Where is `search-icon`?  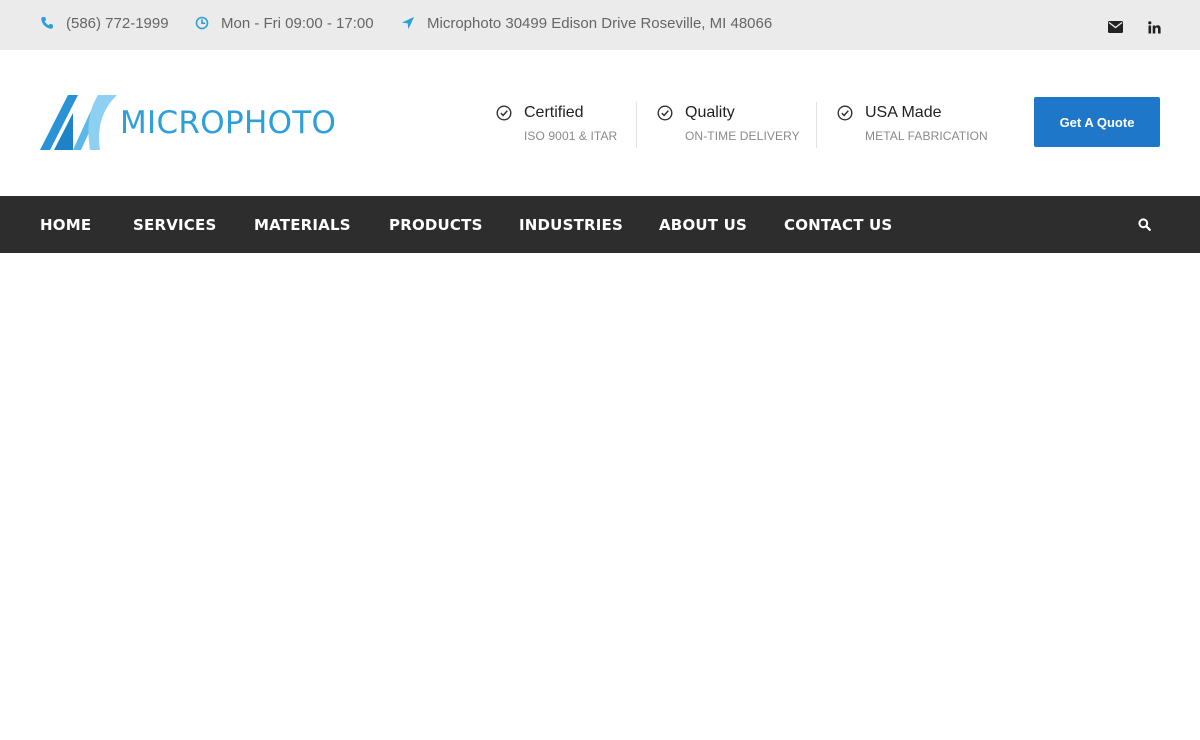 search-icon is located at coordinates (1144, 224).